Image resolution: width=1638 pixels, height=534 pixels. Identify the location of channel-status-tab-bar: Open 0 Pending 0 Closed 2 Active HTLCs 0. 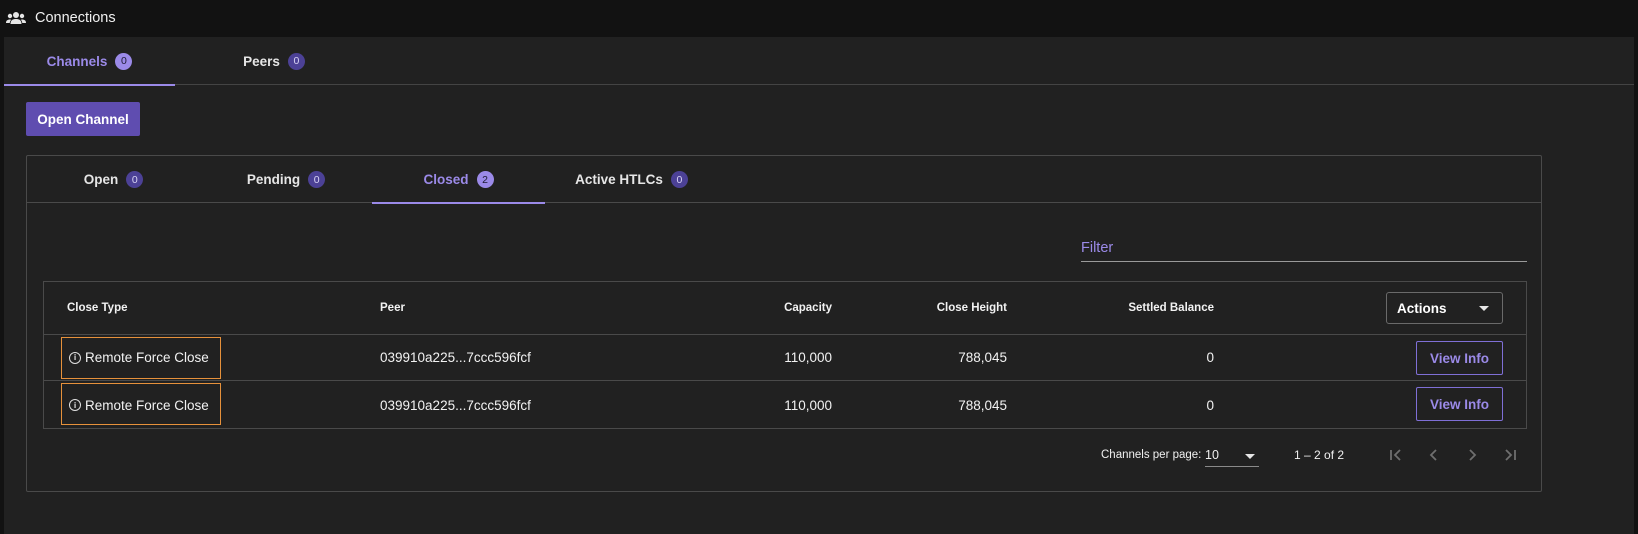
(784, 180).